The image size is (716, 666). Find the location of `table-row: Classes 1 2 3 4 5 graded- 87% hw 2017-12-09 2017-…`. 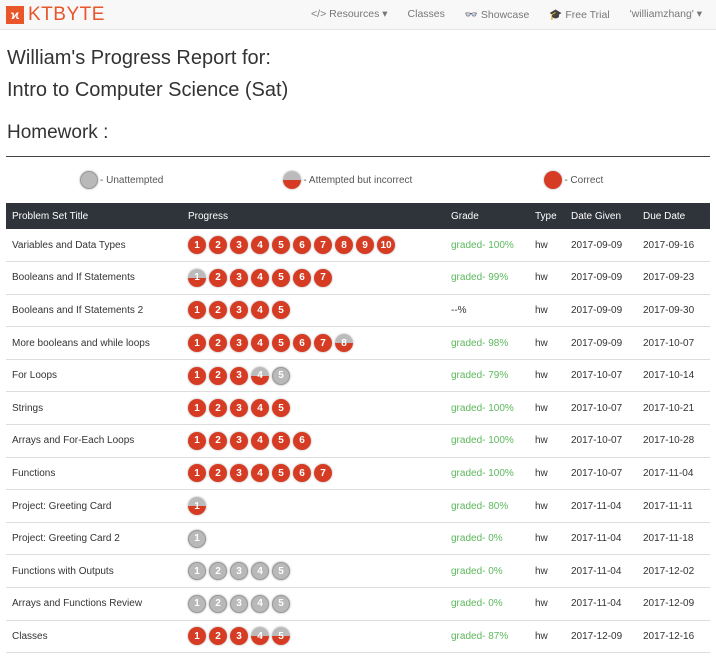

table-row: Classes 1 2 3 4 5 graded- 87% hw 2017-12-09 2017-… is located at coordinates (358, 637).